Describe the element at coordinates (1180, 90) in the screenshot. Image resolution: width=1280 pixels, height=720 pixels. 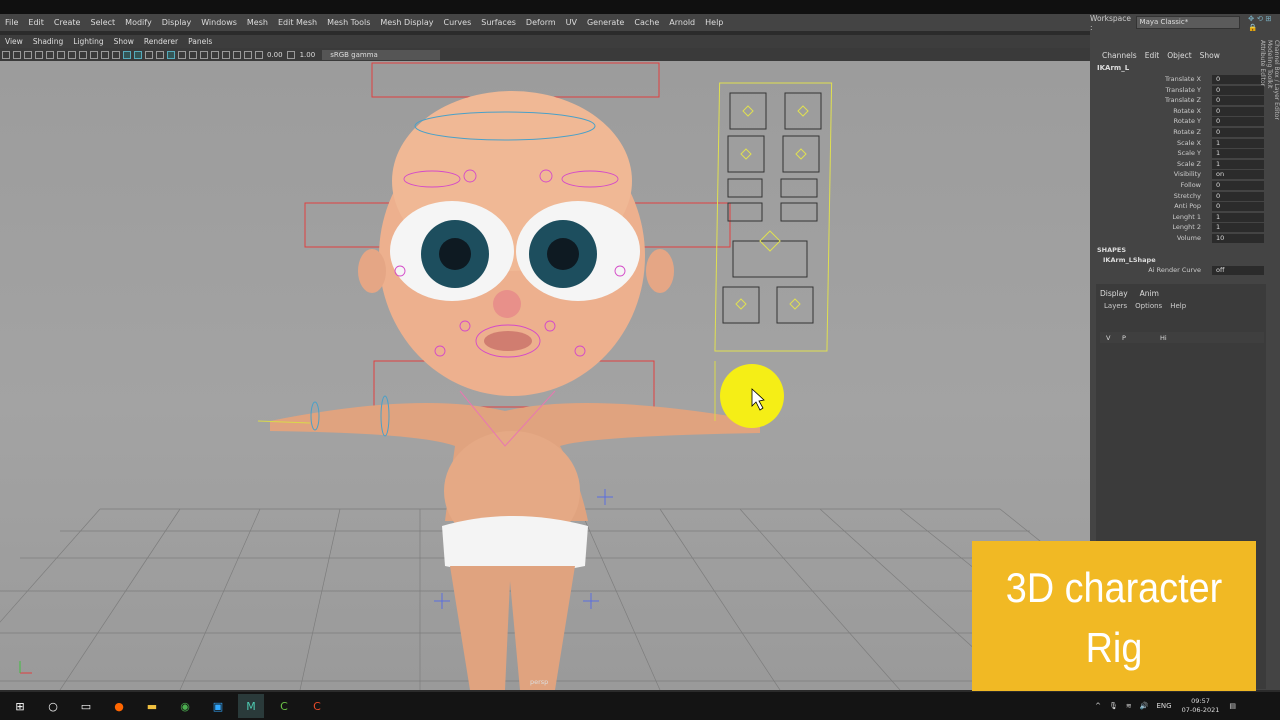
I see `channel-row-translate-y: Translate Y 0` at that location.